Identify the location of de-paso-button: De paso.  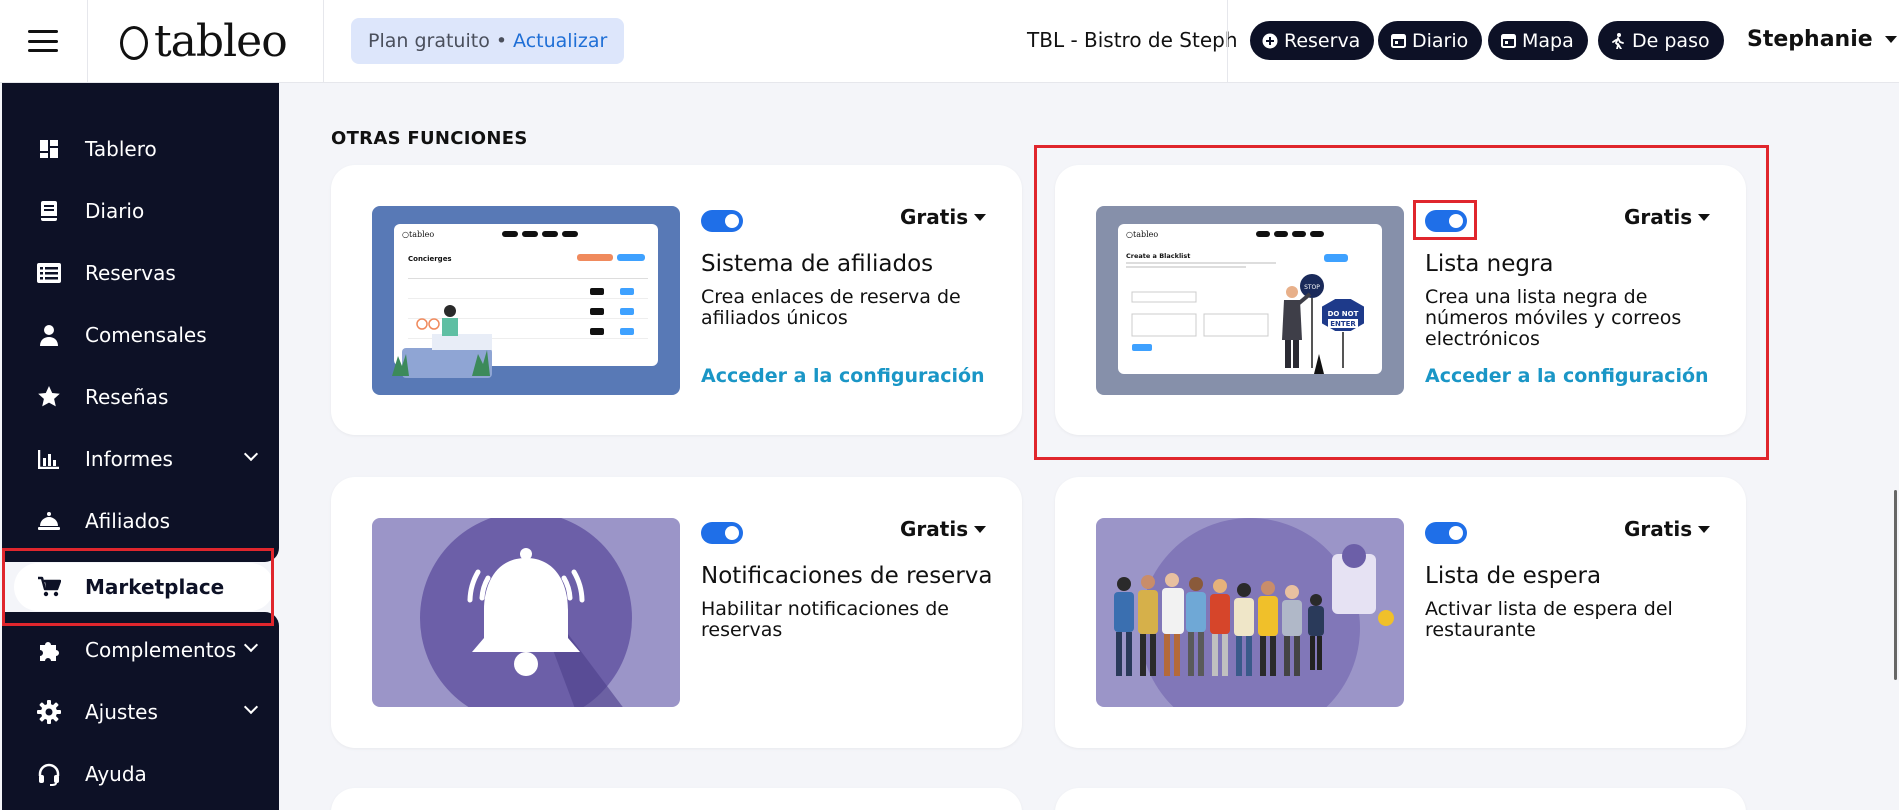
(1661, 40).